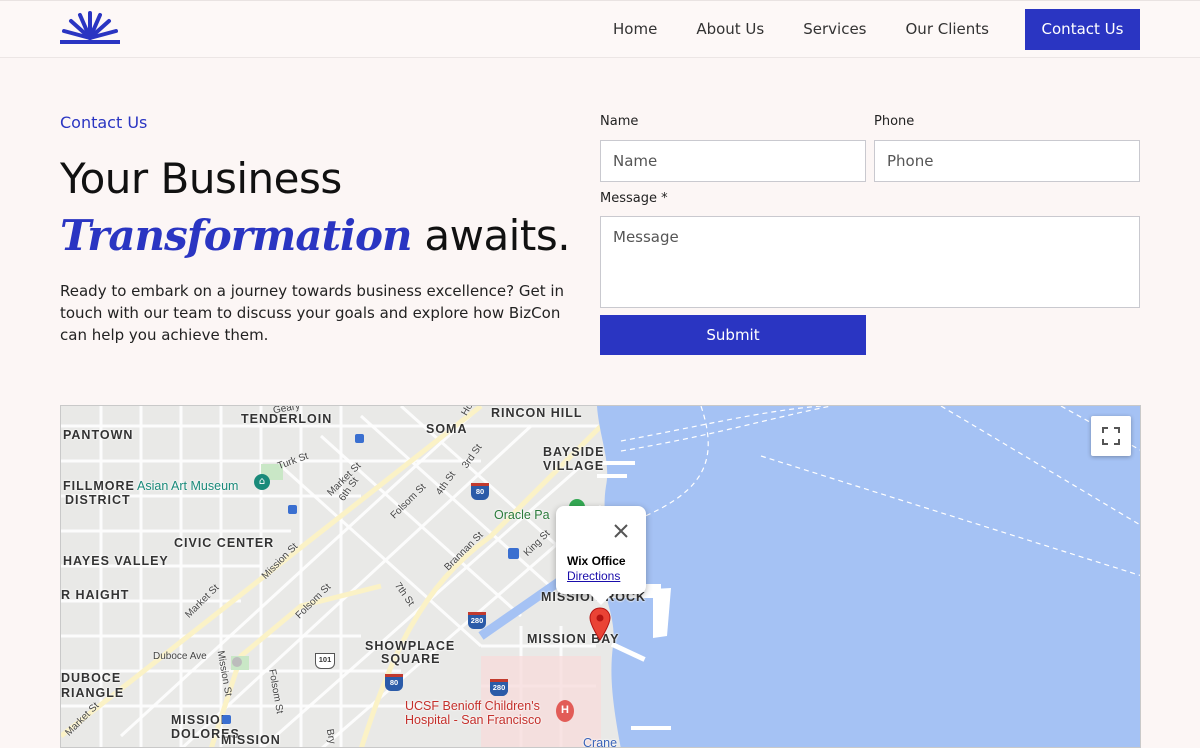  What do you see at coordinates (287, 419) in the screenshot?
I see `map-label-tenderloin: TENDERLOIN` at bounding box center [287, 419].